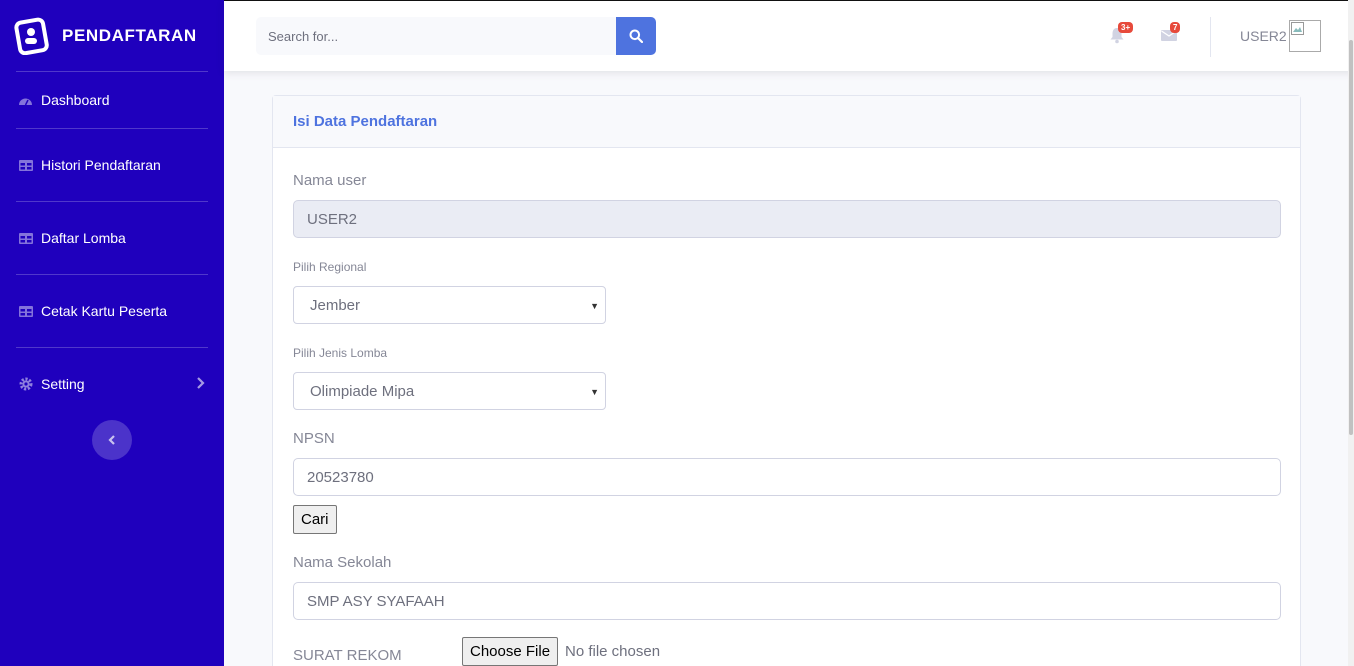  What do you see at coordinates (129, 35) in the screenshot?
I see `brand-name: PENDAFTARAN` at bounding box center [129, 35].